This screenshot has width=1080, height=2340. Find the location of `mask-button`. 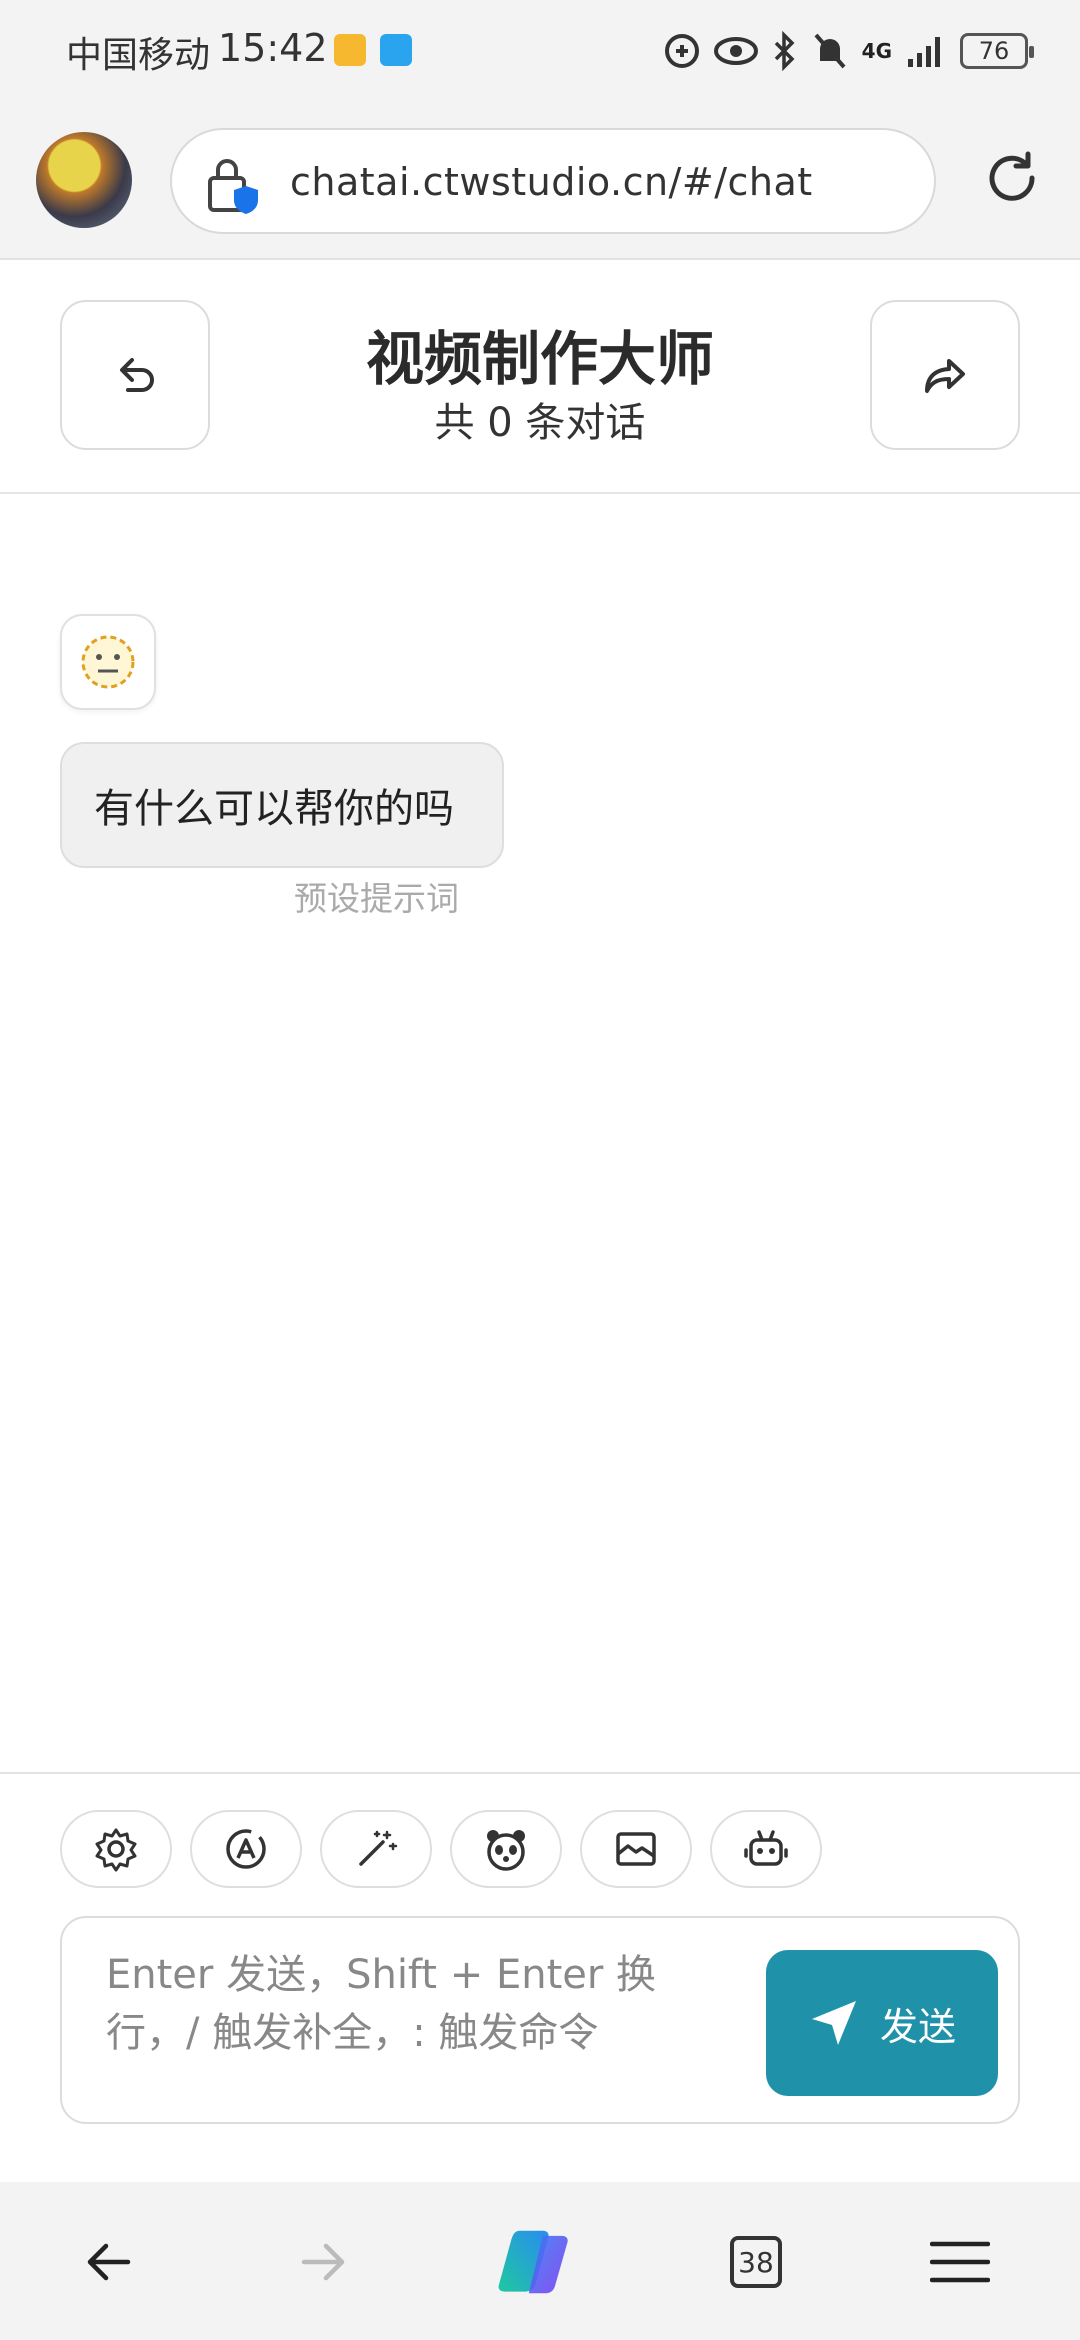

mask-button is located at coordinates (506, 1849).